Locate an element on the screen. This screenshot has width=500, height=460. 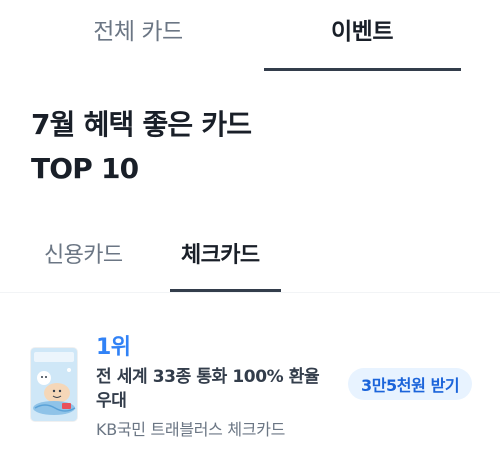
reward-button: 3만5천원 받기 is located at coordinates (410, 384).